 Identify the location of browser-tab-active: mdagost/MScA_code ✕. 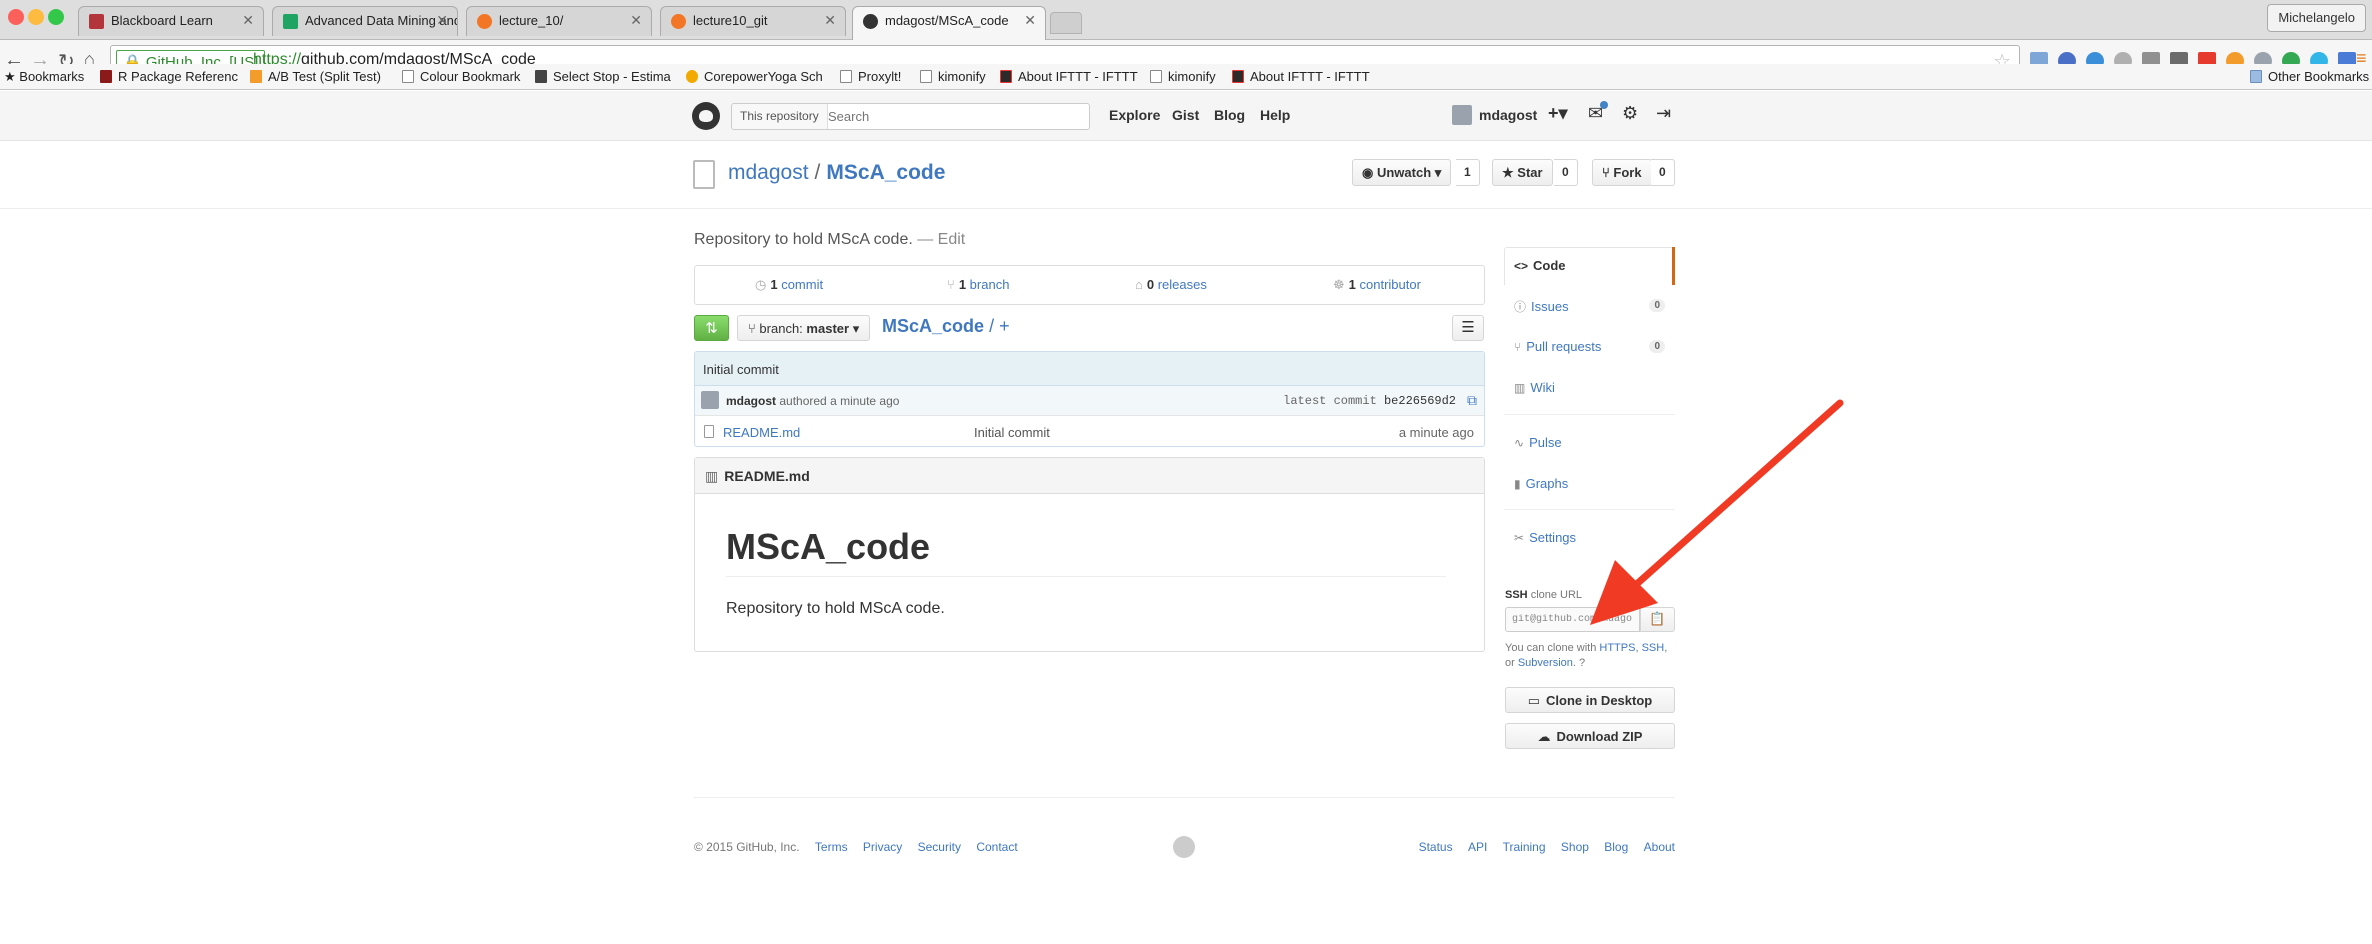
(949, 23).